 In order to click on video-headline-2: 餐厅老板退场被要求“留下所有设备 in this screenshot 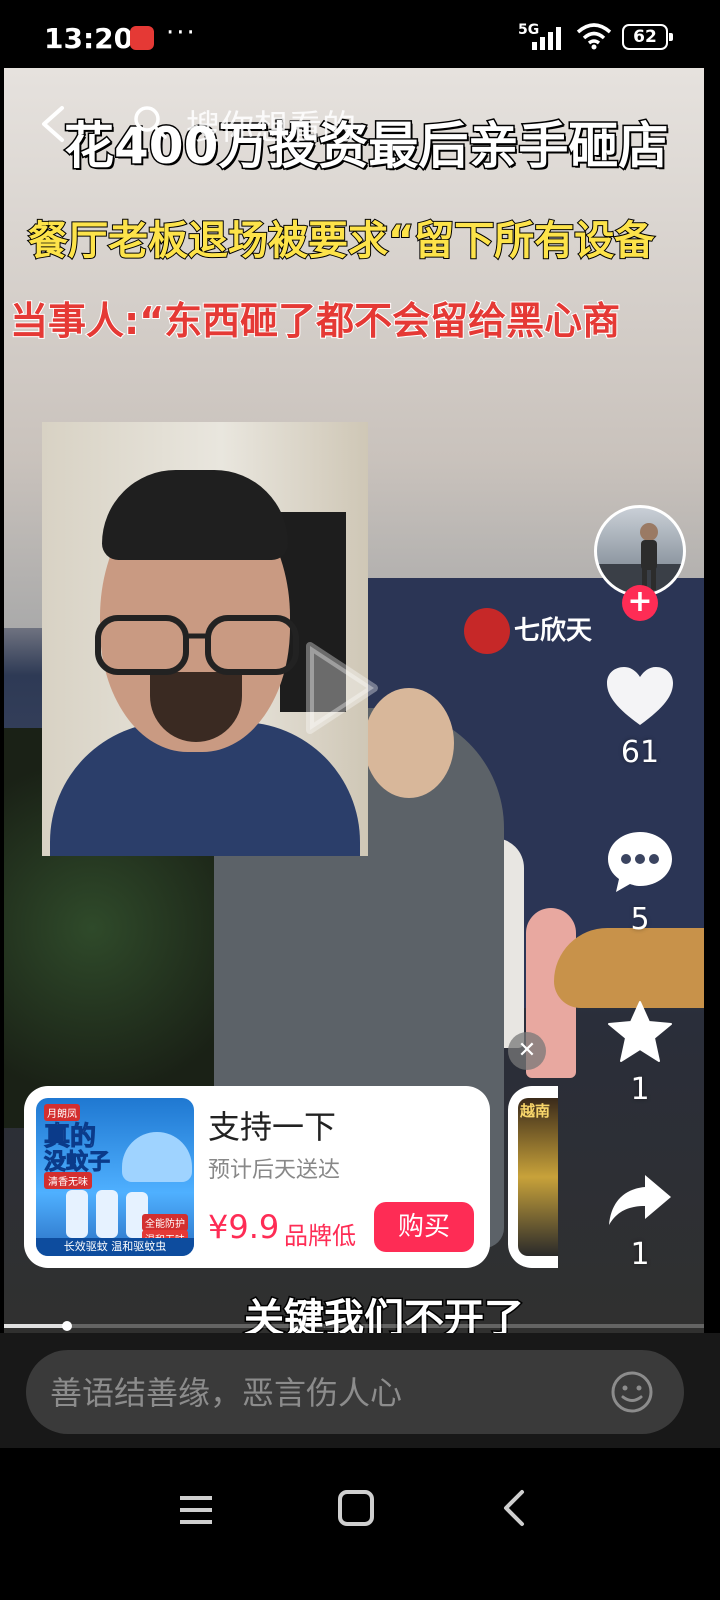, I will do `click(341, 241)`.